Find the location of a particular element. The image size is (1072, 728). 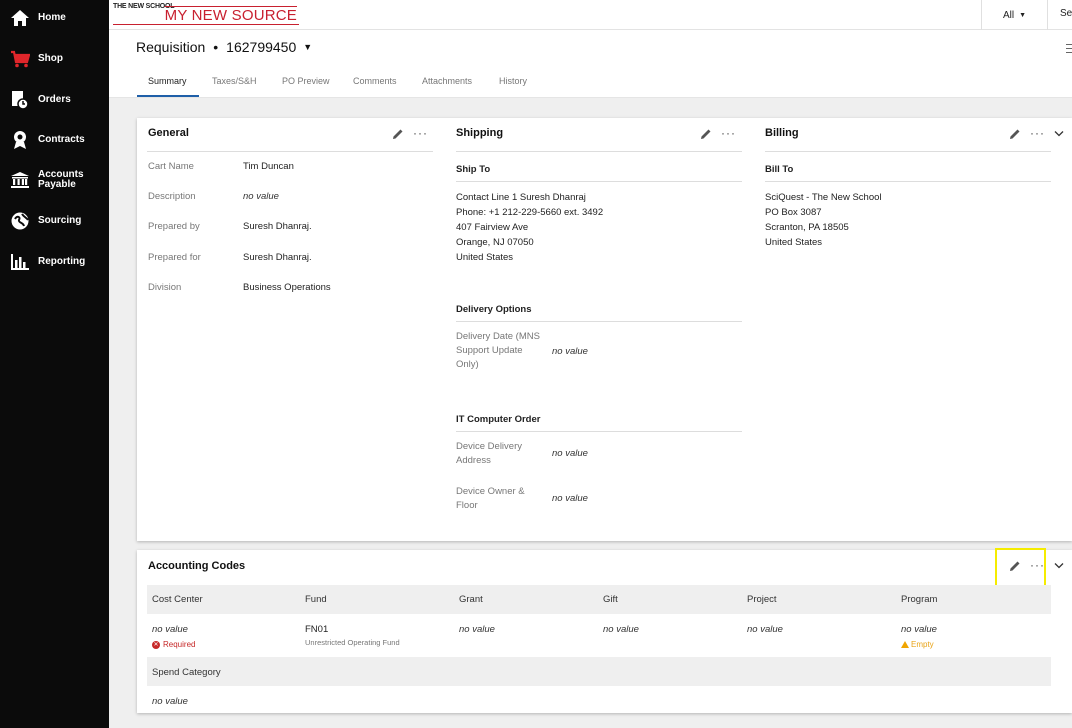

top-bar: THE NEW SCHOOL MY NEW SOURCE All ▼ Sea is located at coordinates (590, 15).